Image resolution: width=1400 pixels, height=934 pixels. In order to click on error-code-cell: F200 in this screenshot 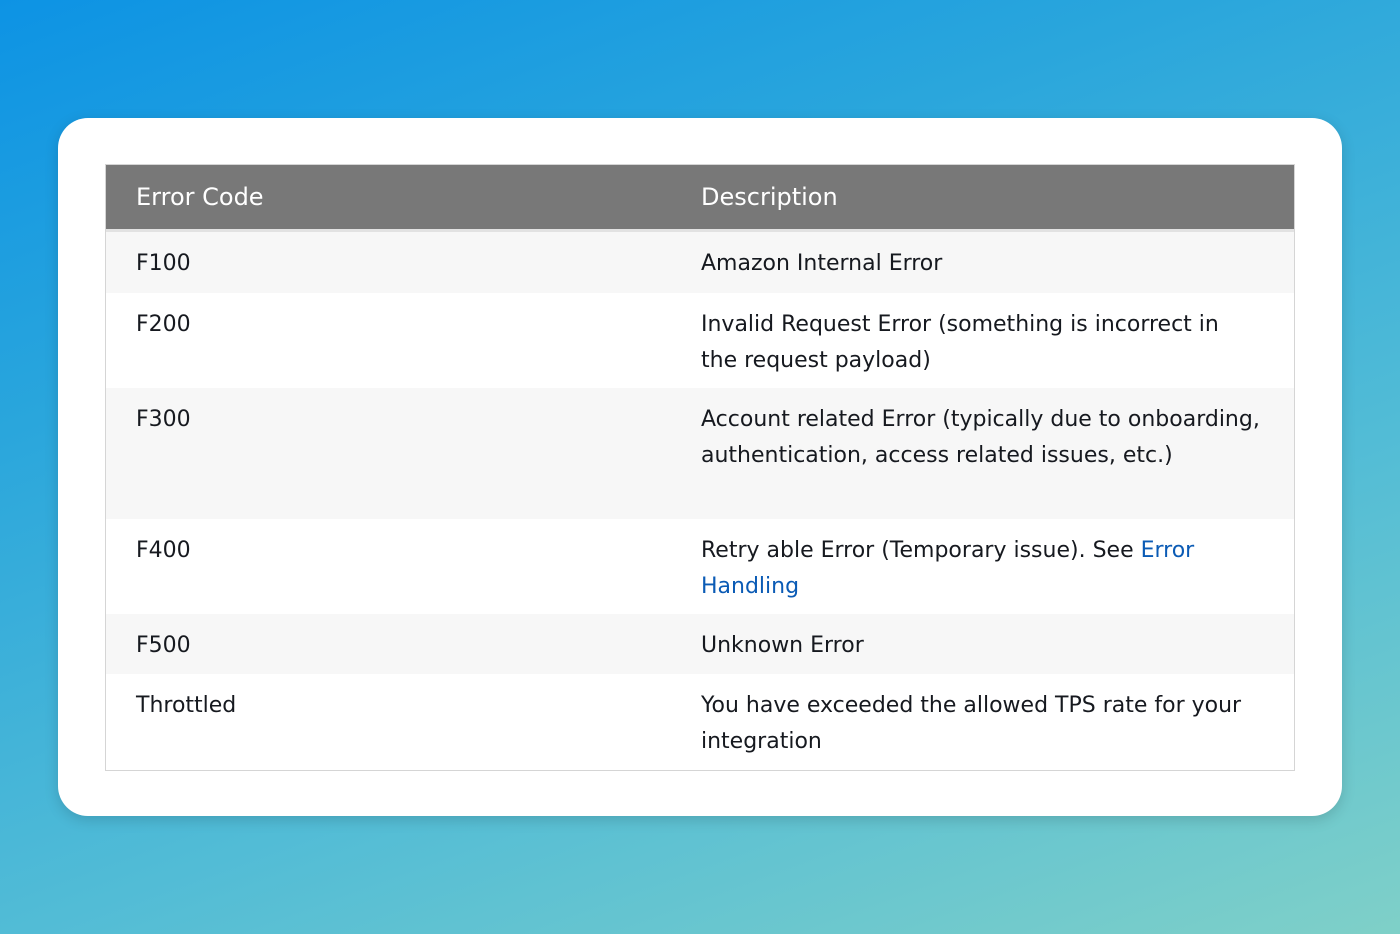, I will do `click(163, 324)`.